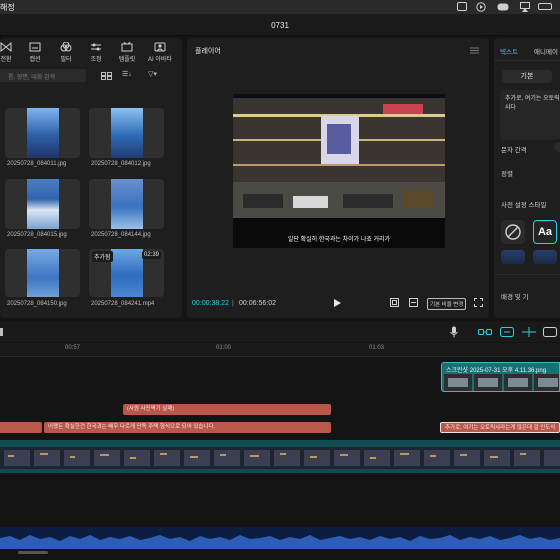 This screenshot has width=560, height=560. What do you see at coordinates (454, 332) in the screenshot?
I see `microphone-icon` at bounding box center [454, 332].